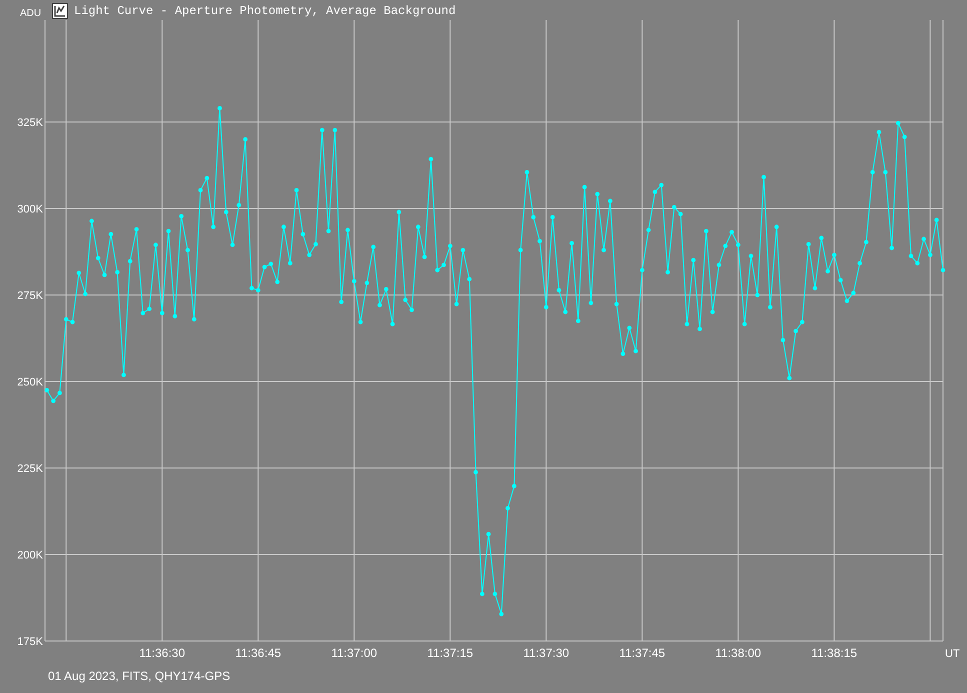 Image resolution: width=967 pixels, height=693 pixels. I want to click on x-tick-label: 11:37:30, so click(546, 653).